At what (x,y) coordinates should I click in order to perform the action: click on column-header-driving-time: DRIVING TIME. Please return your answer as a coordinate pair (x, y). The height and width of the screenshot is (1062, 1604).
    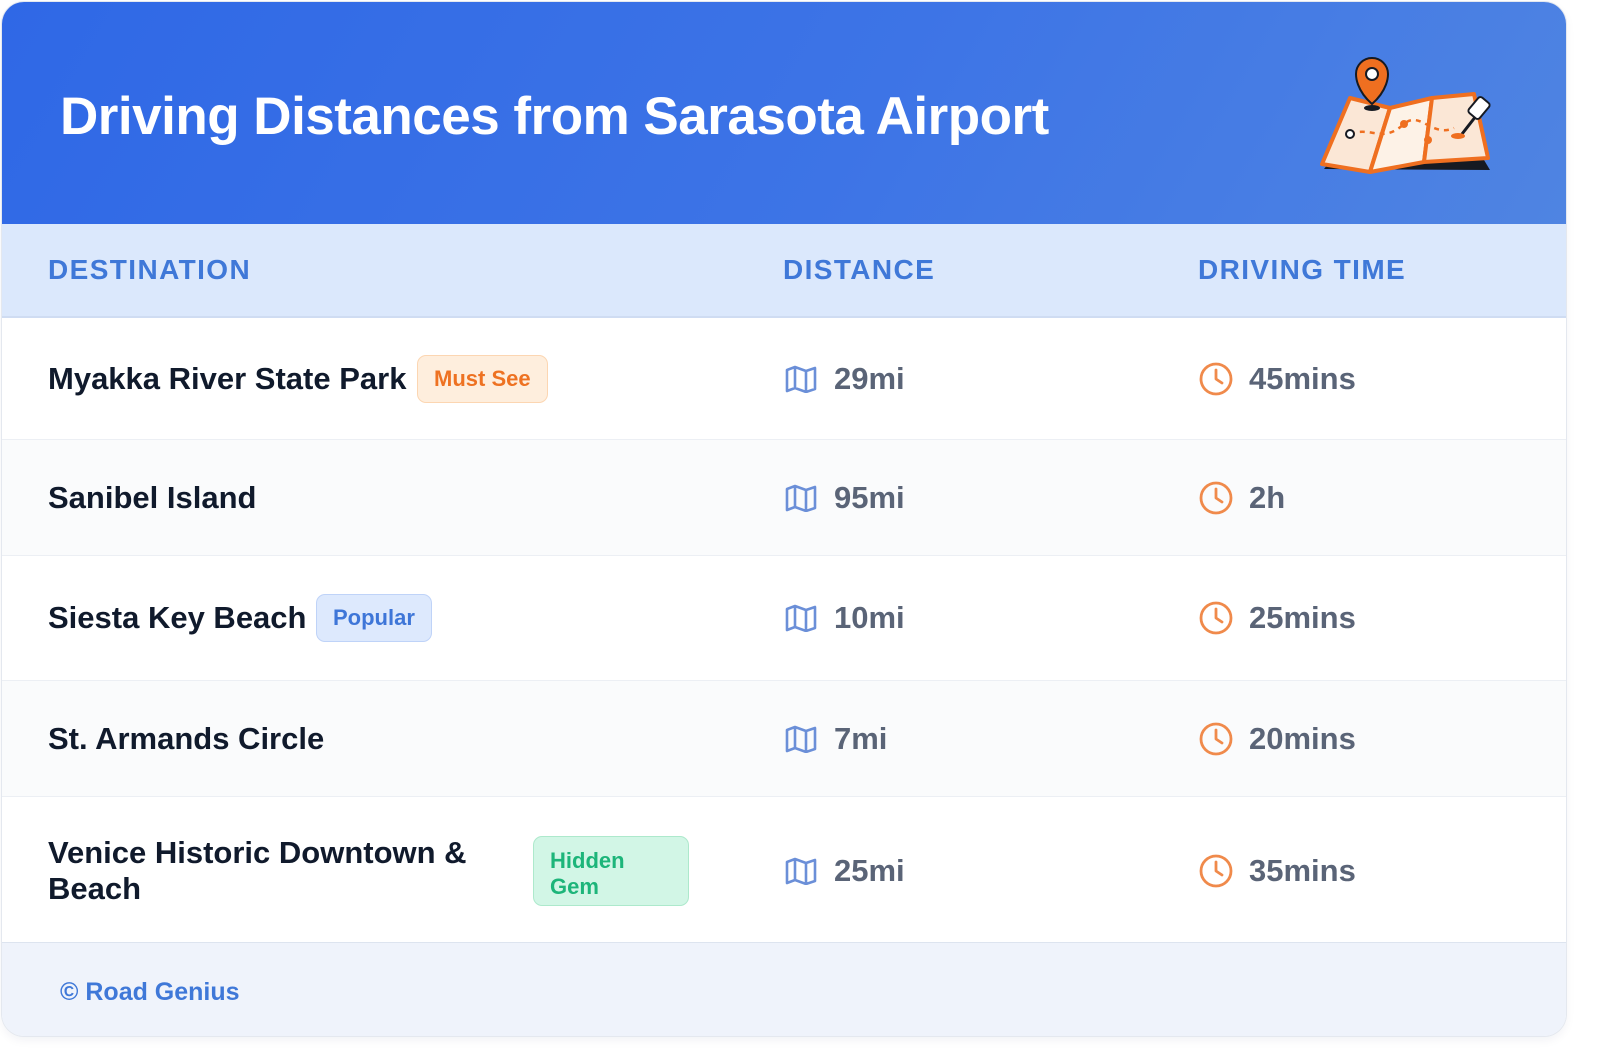
    Looking at the image, I should click on (1302, 269).